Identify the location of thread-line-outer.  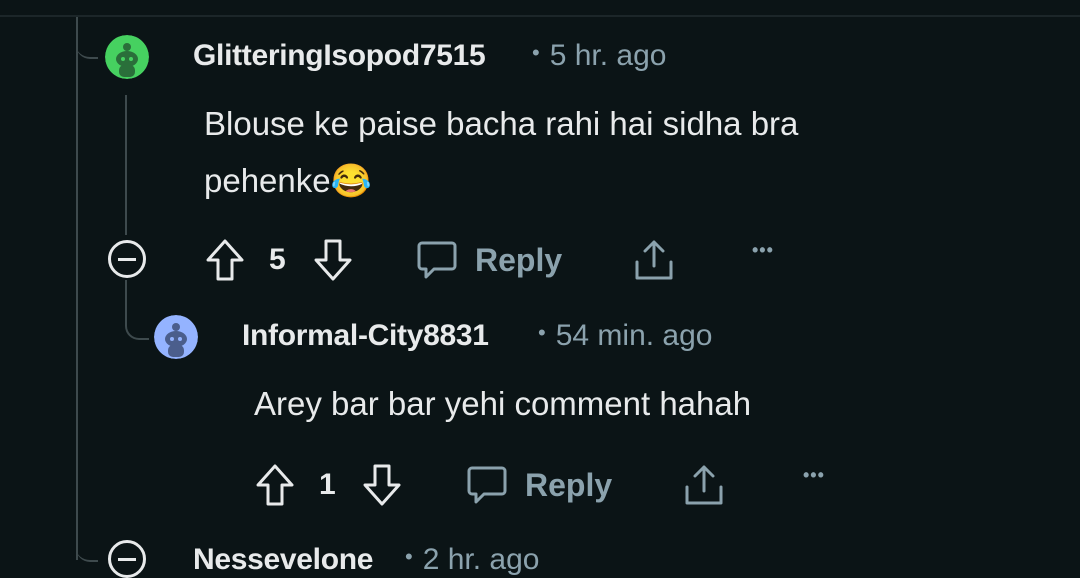
(77, 288).